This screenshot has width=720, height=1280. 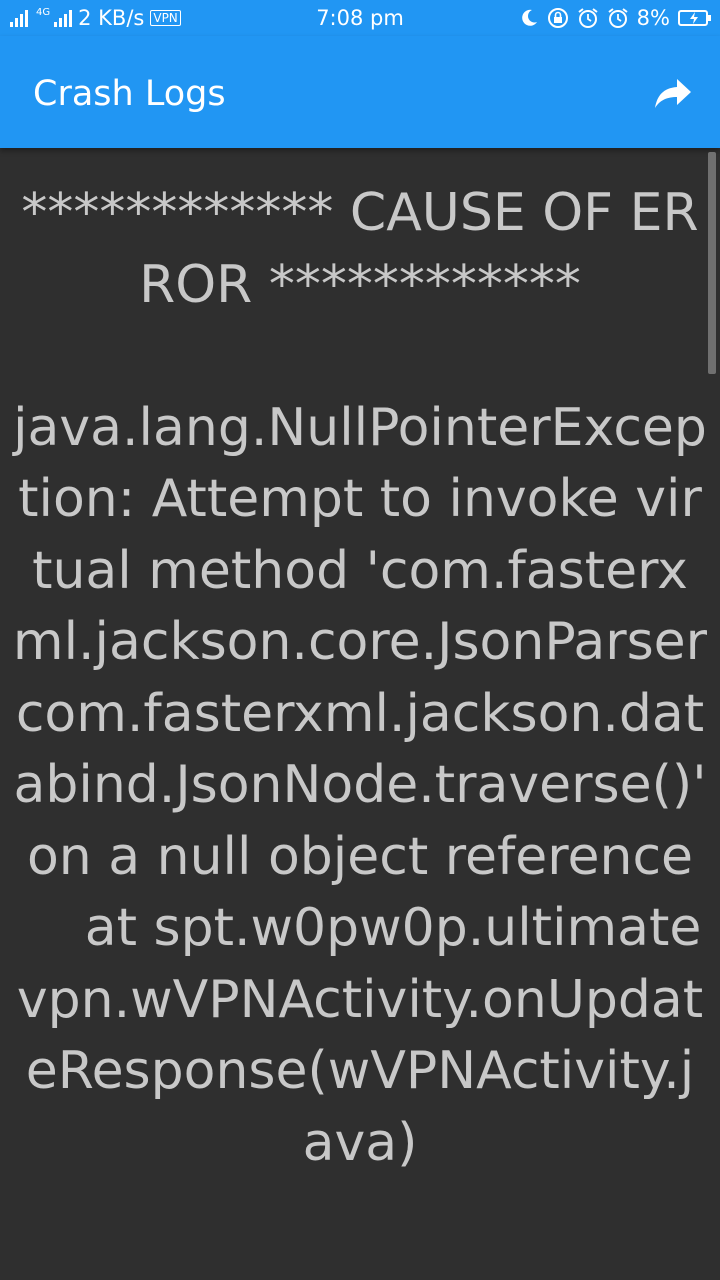 I want to click on status-right: 8%, so click(x=611, y=18).